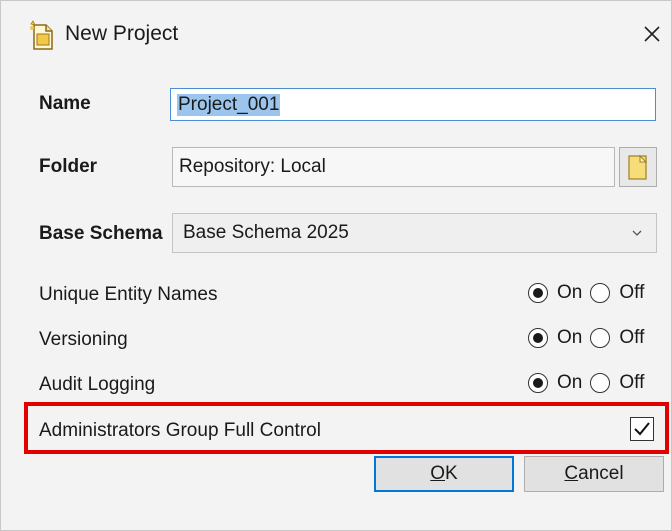  I want to click on admin-full-control-label: Administrators Group Full Control, so click(180, 430).